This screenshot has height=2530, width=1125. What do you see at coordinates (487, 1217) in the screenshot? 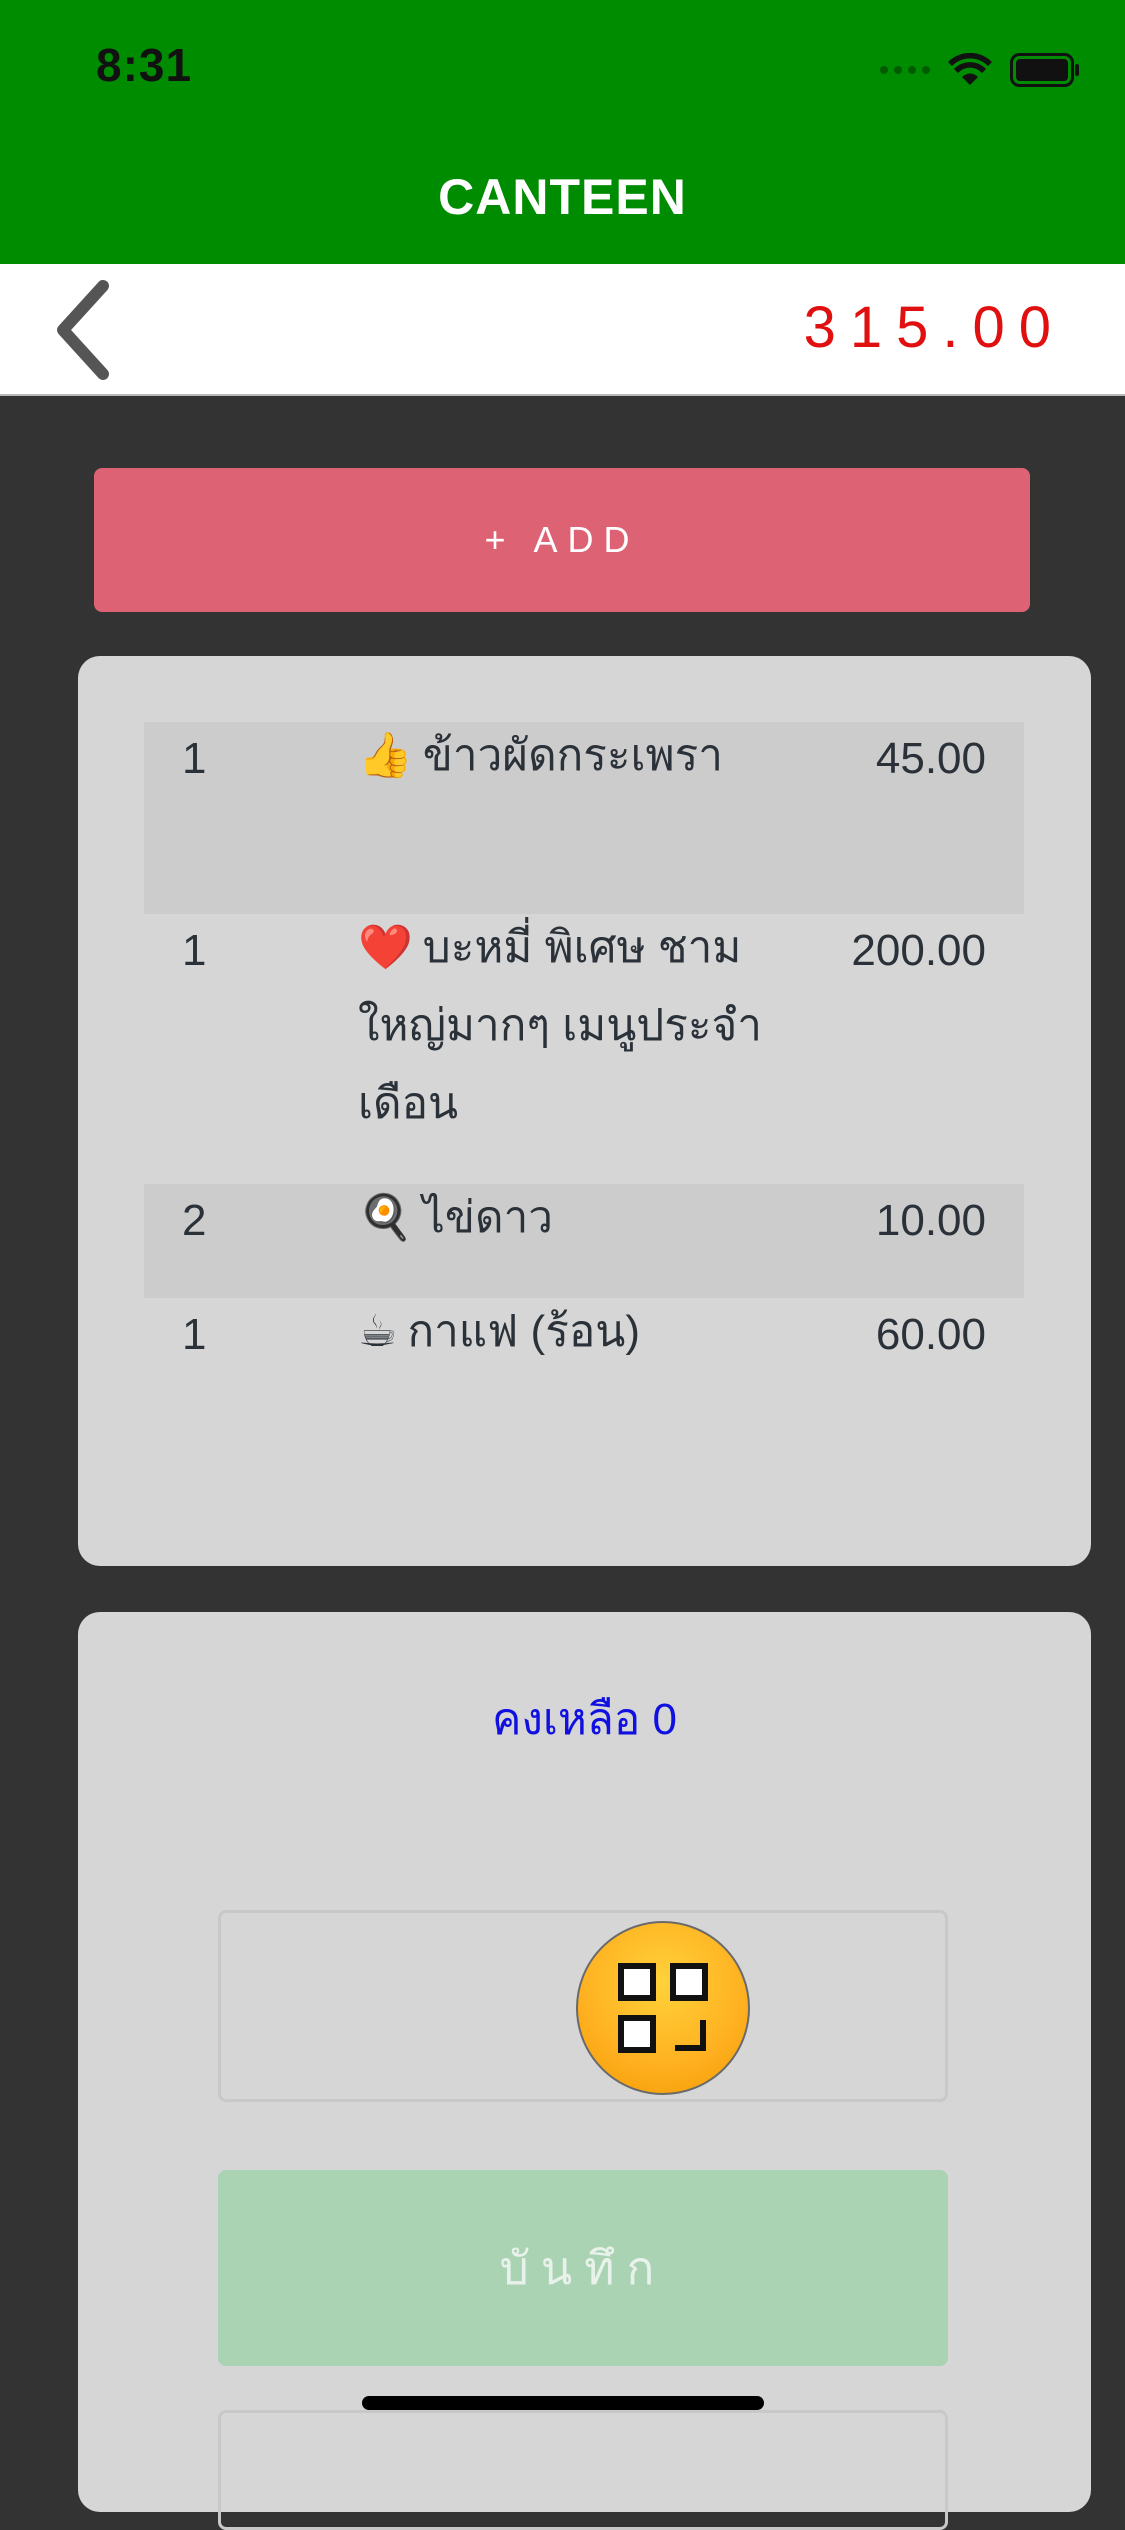
I see `order-item-label: ไข่ดาว` at bounding box center [487, 1217].